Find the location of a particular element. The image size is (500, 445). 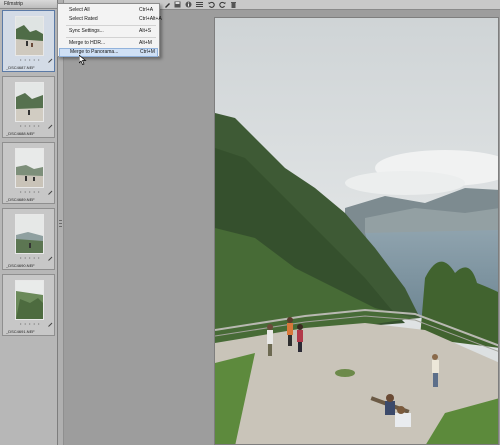

grip-icon is located at coordinates (60, 224).